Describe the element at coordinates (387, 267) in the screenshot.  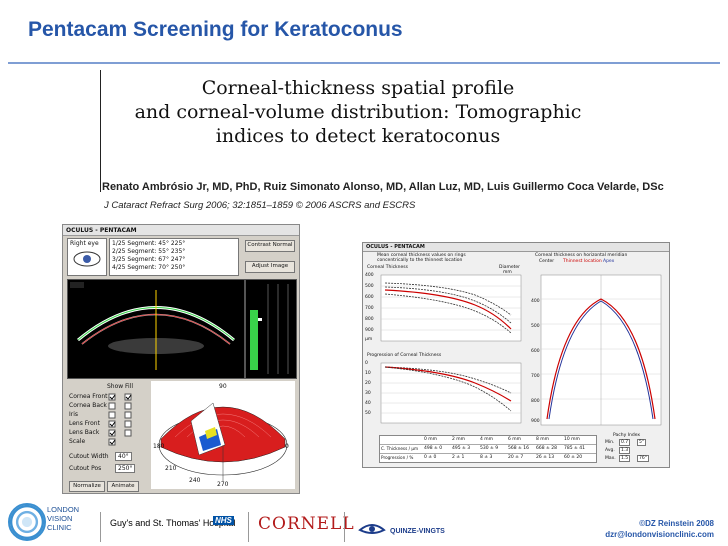
I see `chart1-label: Corneal Thickness` at that location.